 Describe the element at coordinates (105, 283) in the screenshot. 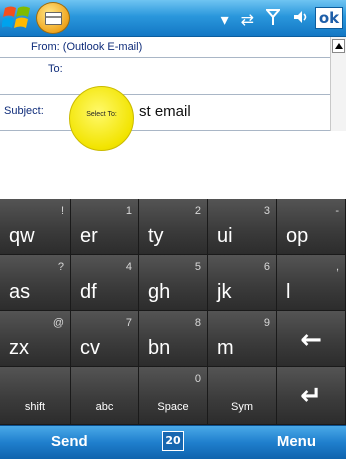

I see `key-df: 4 df` at that location.